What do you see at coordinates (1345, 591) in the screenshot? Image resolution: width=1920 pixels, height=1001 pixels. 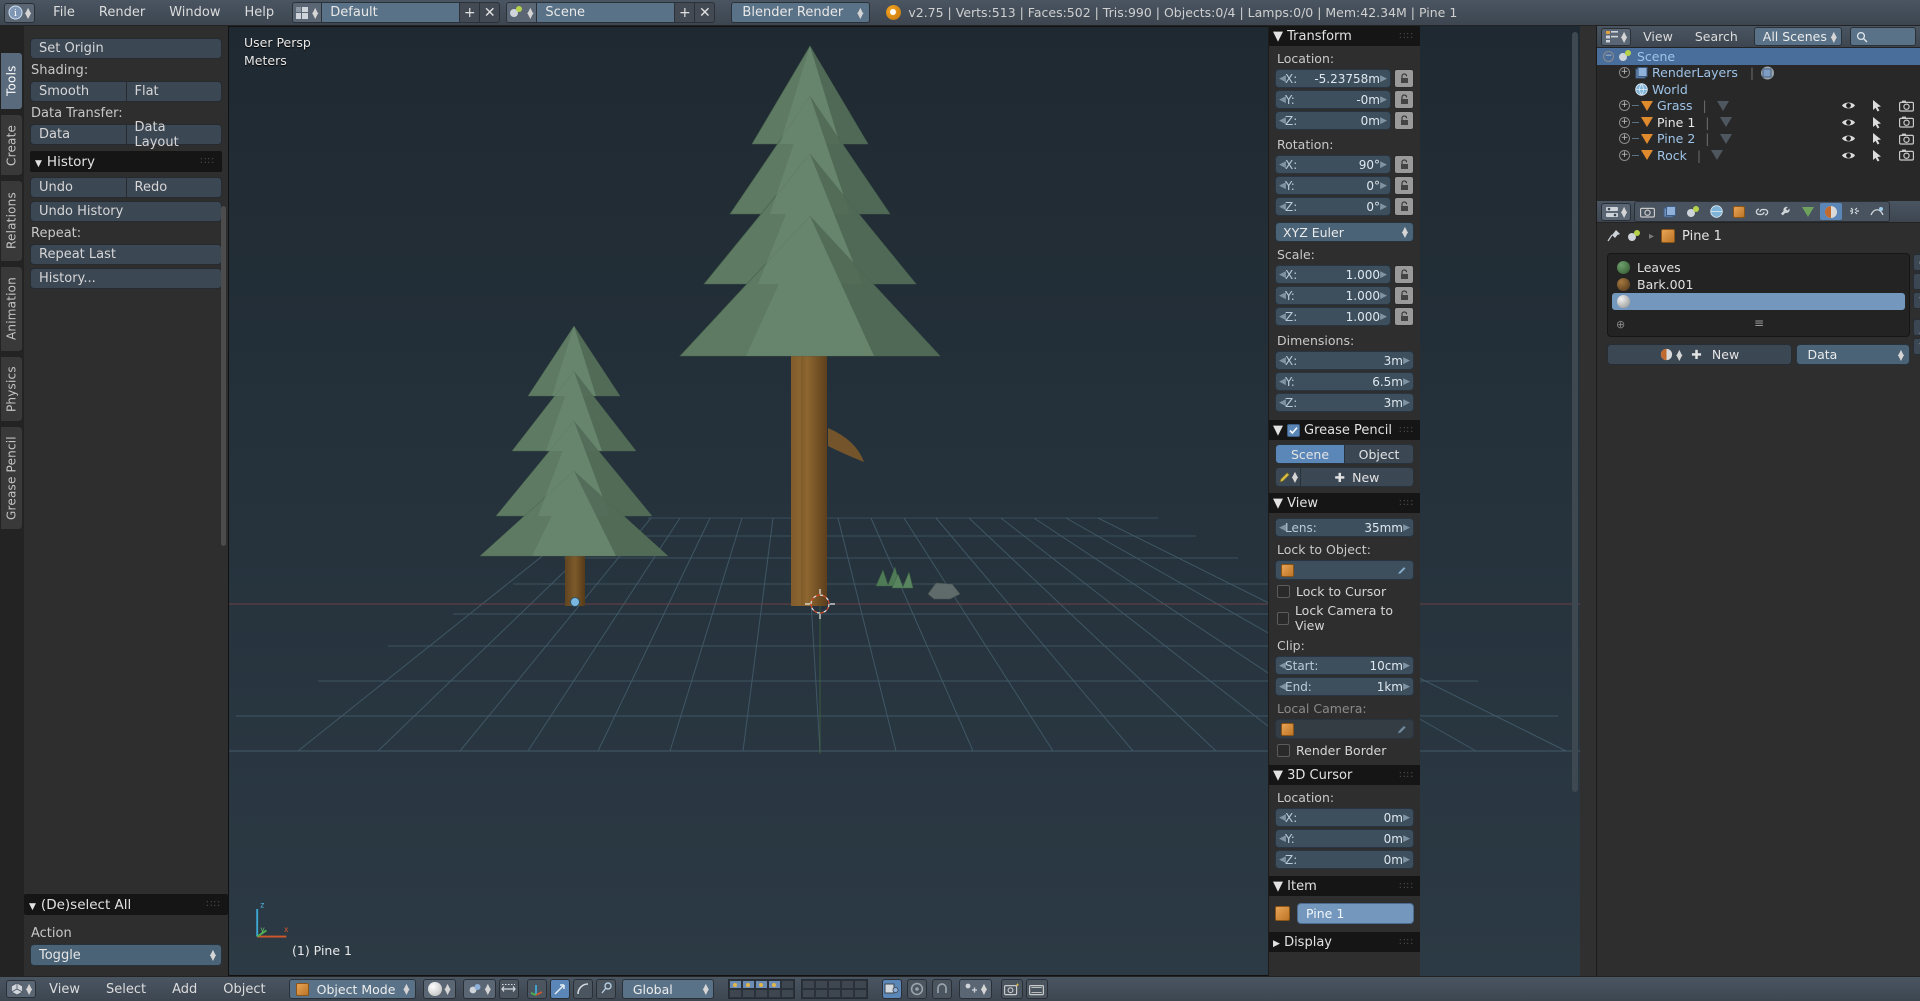 I see `lock-to-cursor-row: Lock to Cursor` at bounding box center [1345, 591].